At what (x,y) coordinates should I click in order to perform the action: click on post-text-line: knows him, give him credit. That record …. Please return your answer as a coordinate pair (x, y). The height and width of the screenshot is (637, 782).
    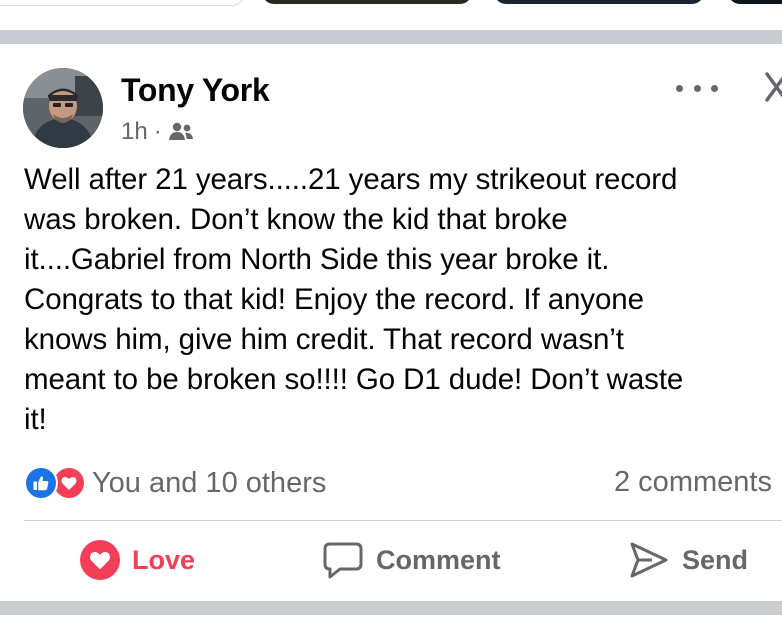
    Looking at the image, I should click on (324, 339).